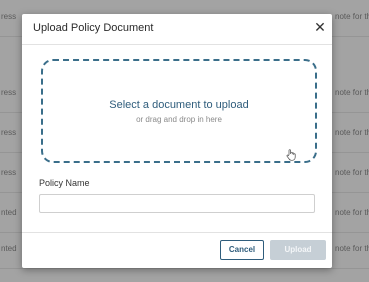 This screenshot has height=282, width=369. What do you see at coordinates (177, 203) in the screenshot?
I see `policy-name-input` at bounding box center [177, 203].